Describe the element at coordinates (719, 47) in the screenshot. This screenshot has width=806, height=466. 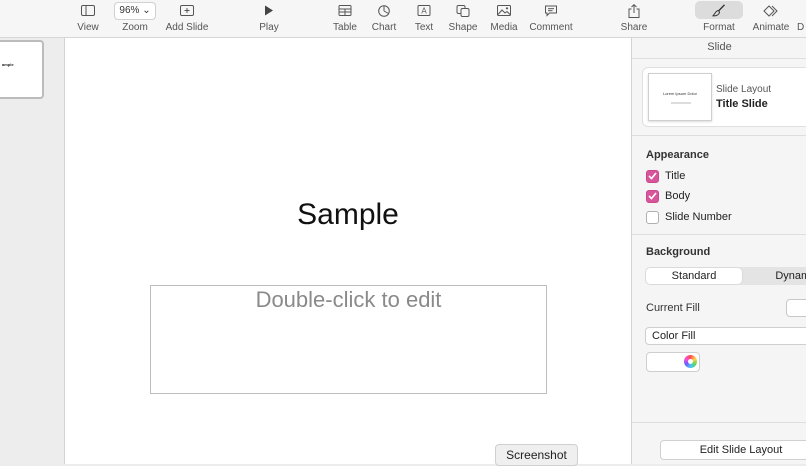
I see `inspector-header: Slide` at that location.